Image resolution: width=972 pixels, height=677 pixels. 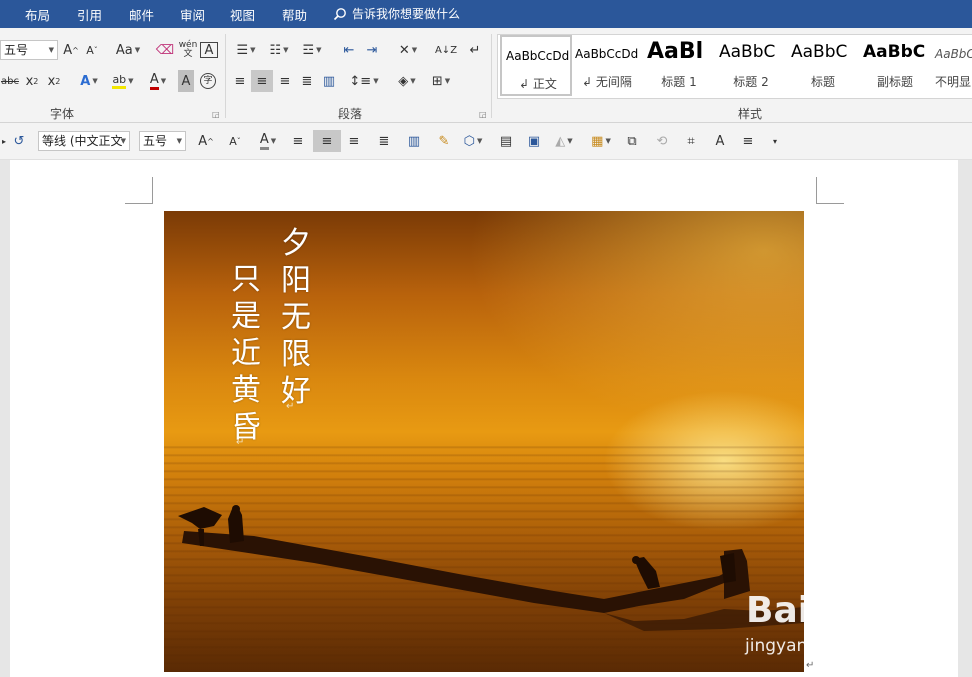 What do you see at coordinates (89, 81) in the screenshot?
I see `text-effects-icon: A ▼` at bounding box center [89, 81].